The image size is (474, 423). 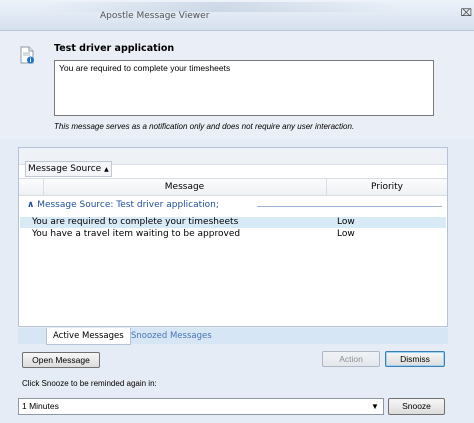 What do you see at coordinates (65, 169) in the screenshot?
I see `group-by-label: Message Source` at bounding box center [65, 169].